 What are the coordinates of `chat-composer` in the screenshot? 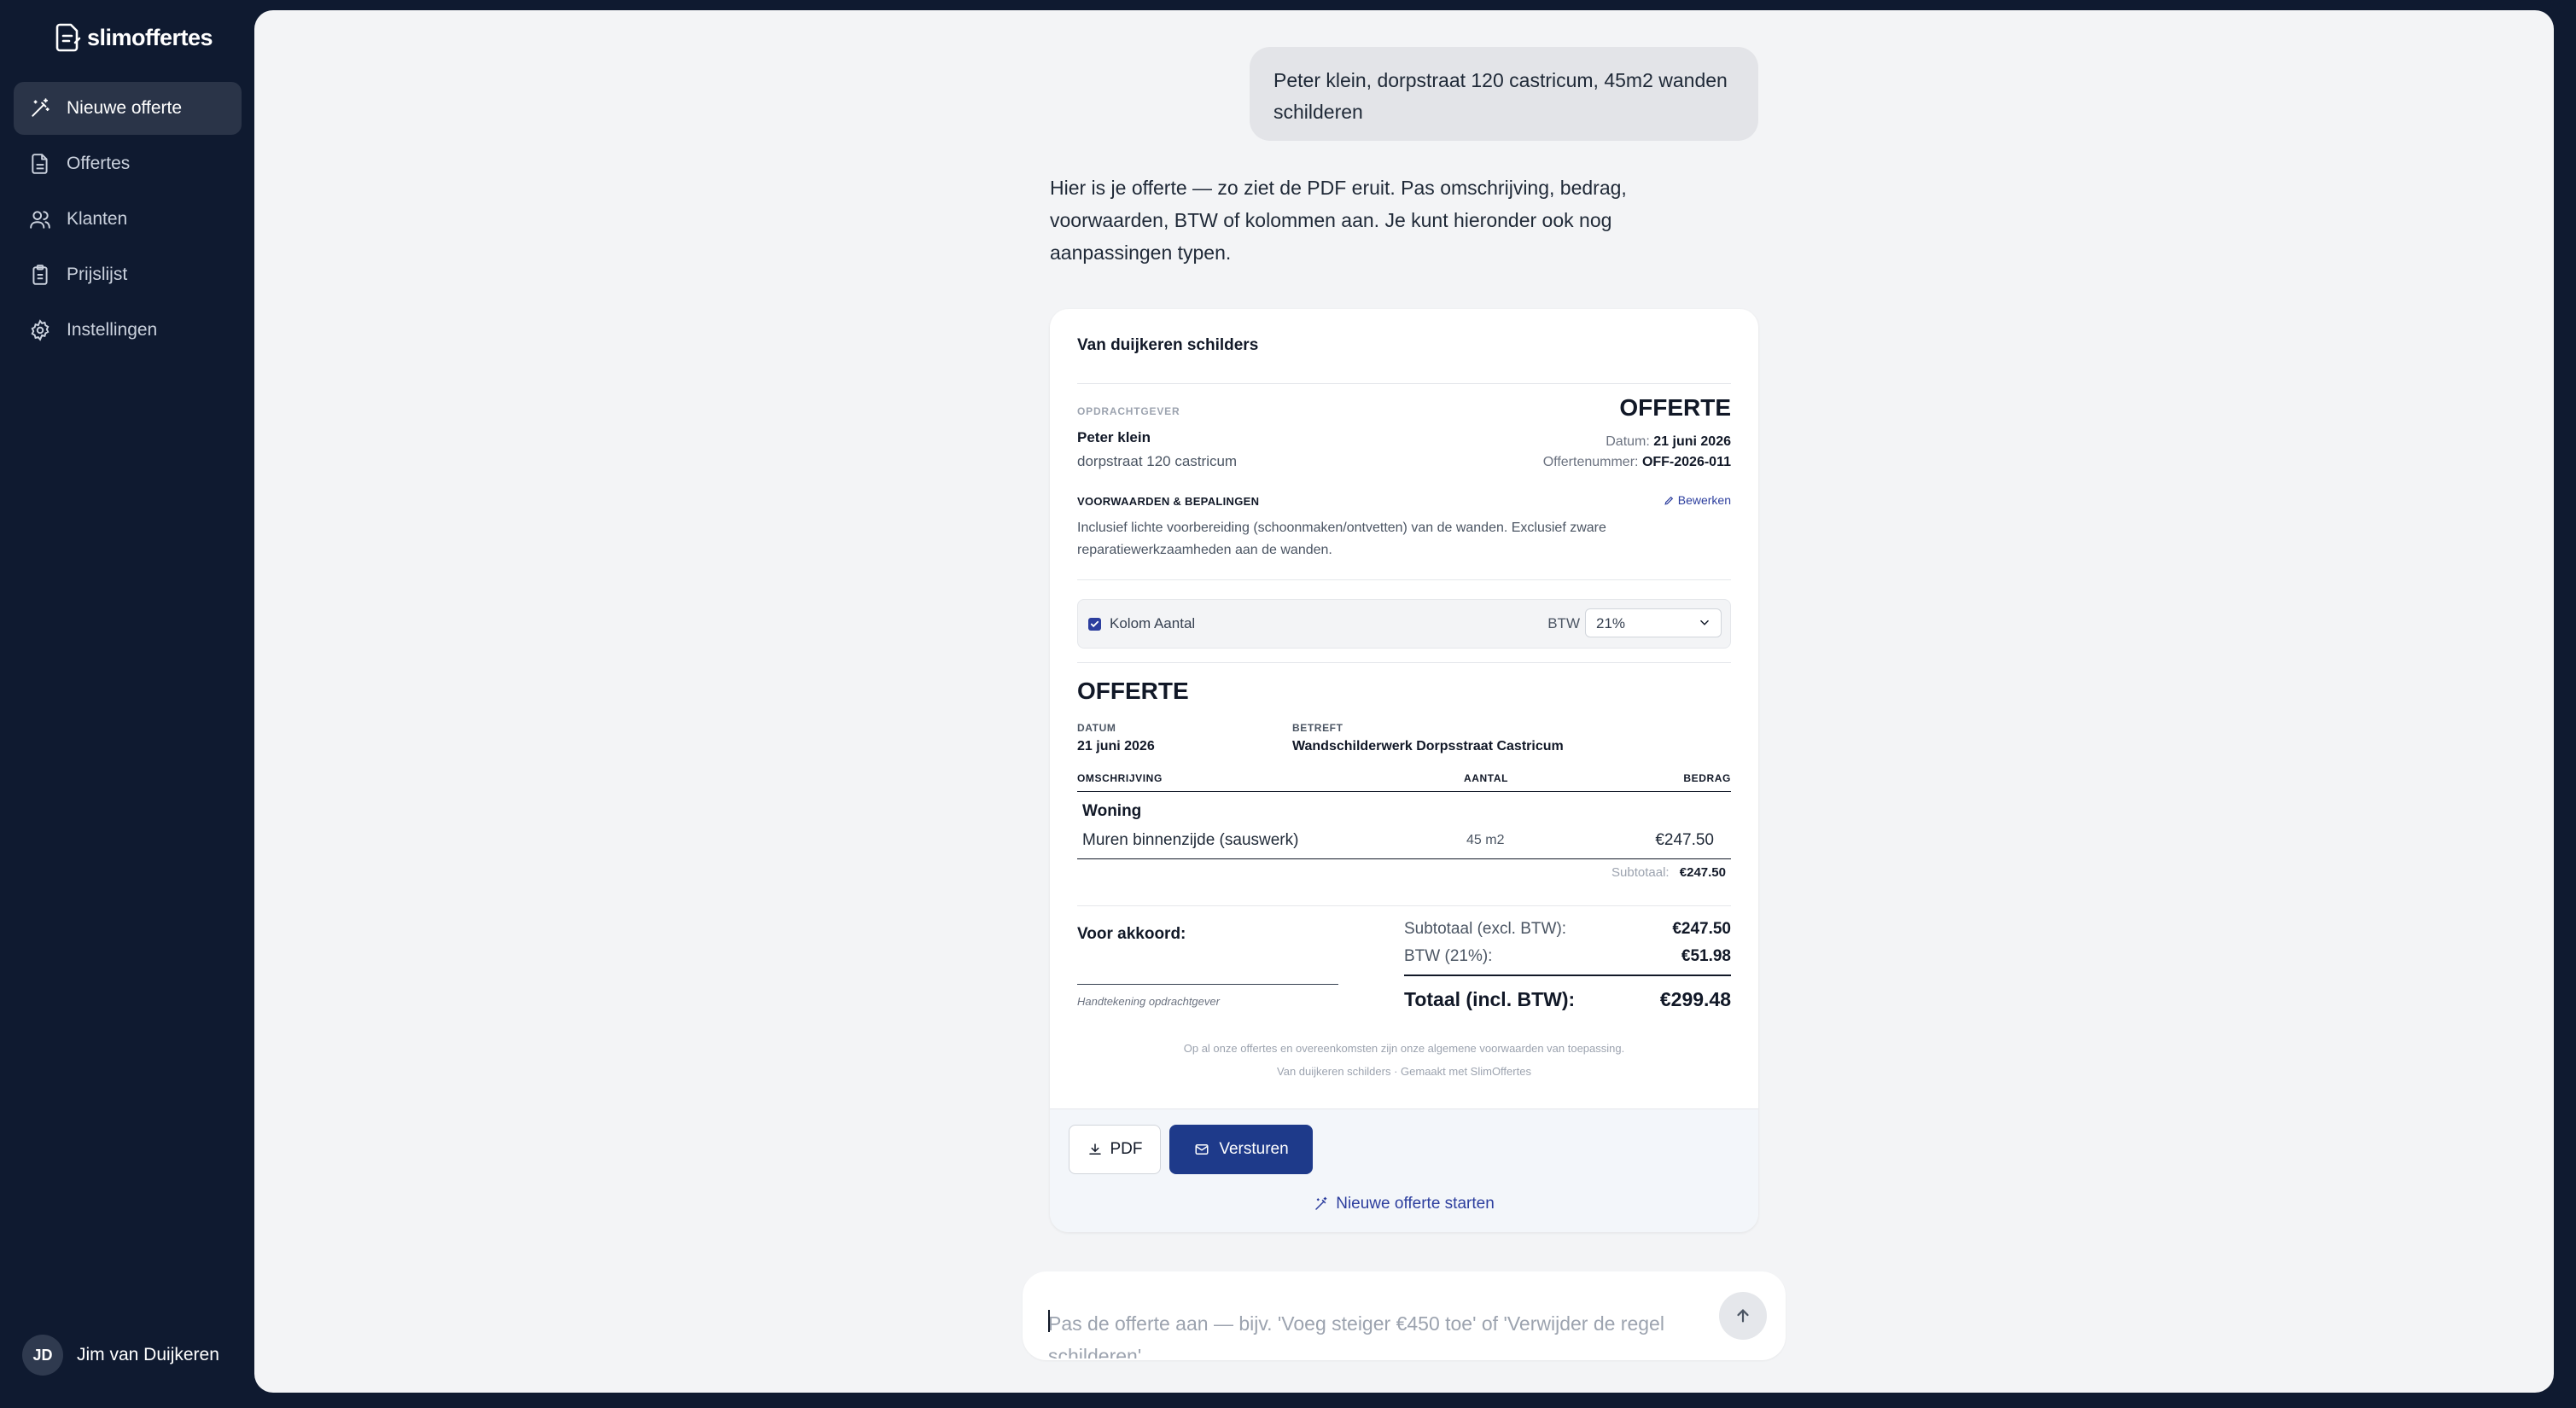 It's located at (1404, 1315).